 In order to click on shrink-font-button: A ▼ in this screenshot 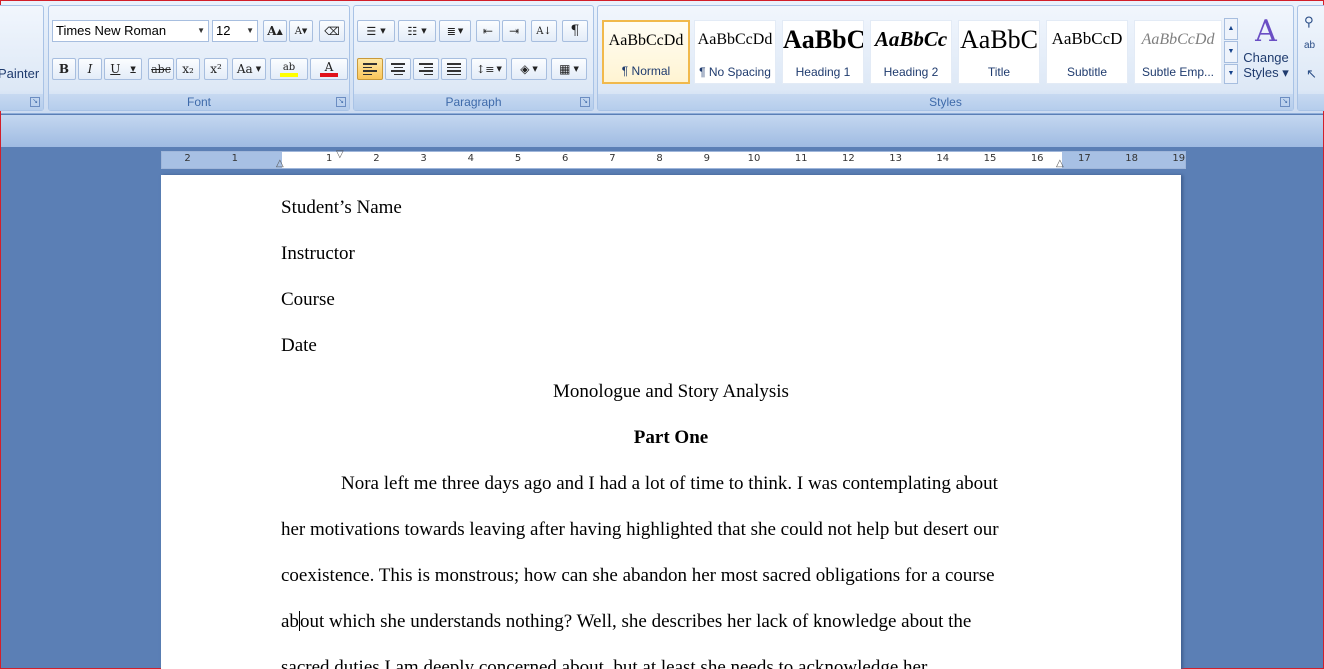, I will do `click(301, 31)`.